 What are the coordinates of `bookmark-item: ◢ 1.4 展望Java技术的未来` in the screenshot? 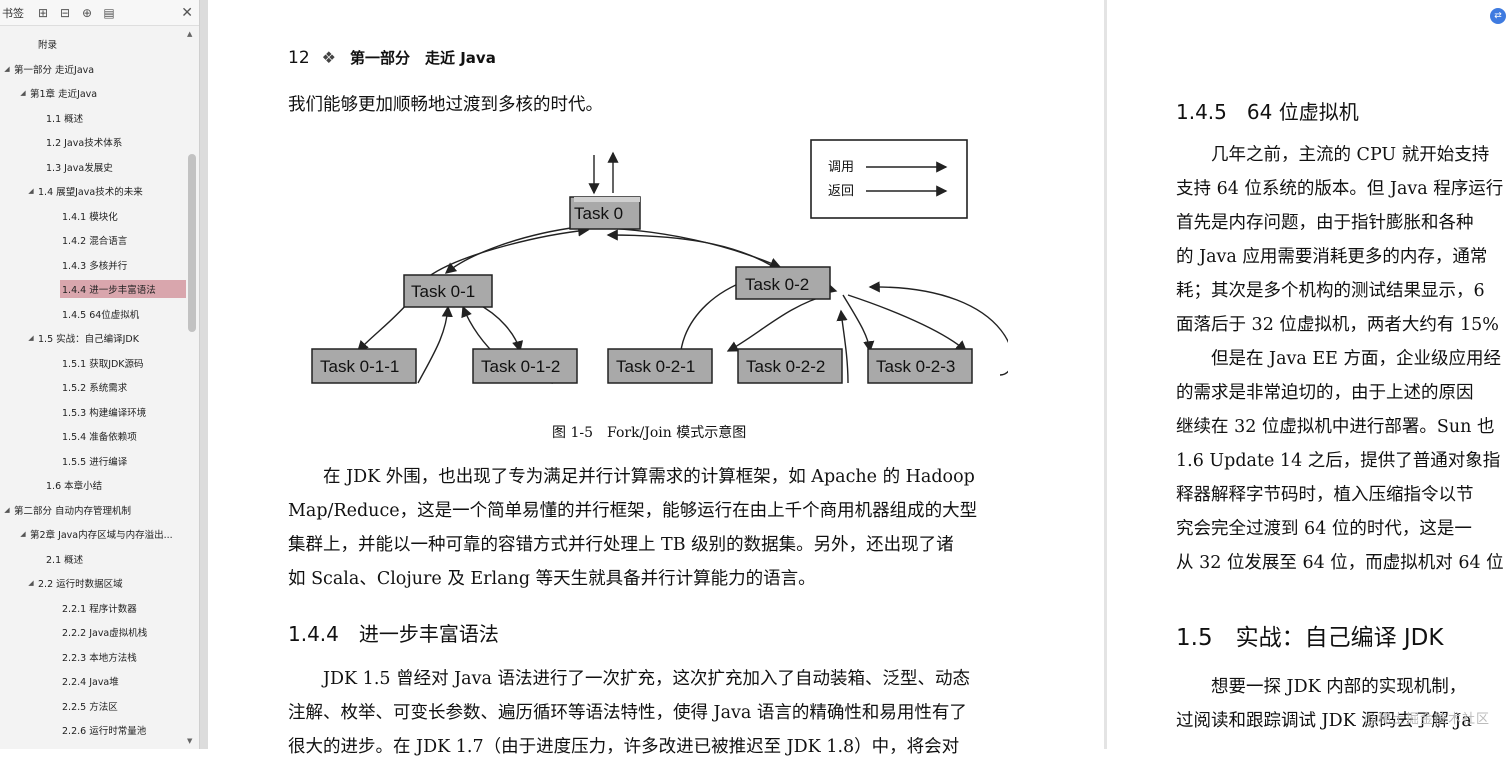 It's located at (93, 191).